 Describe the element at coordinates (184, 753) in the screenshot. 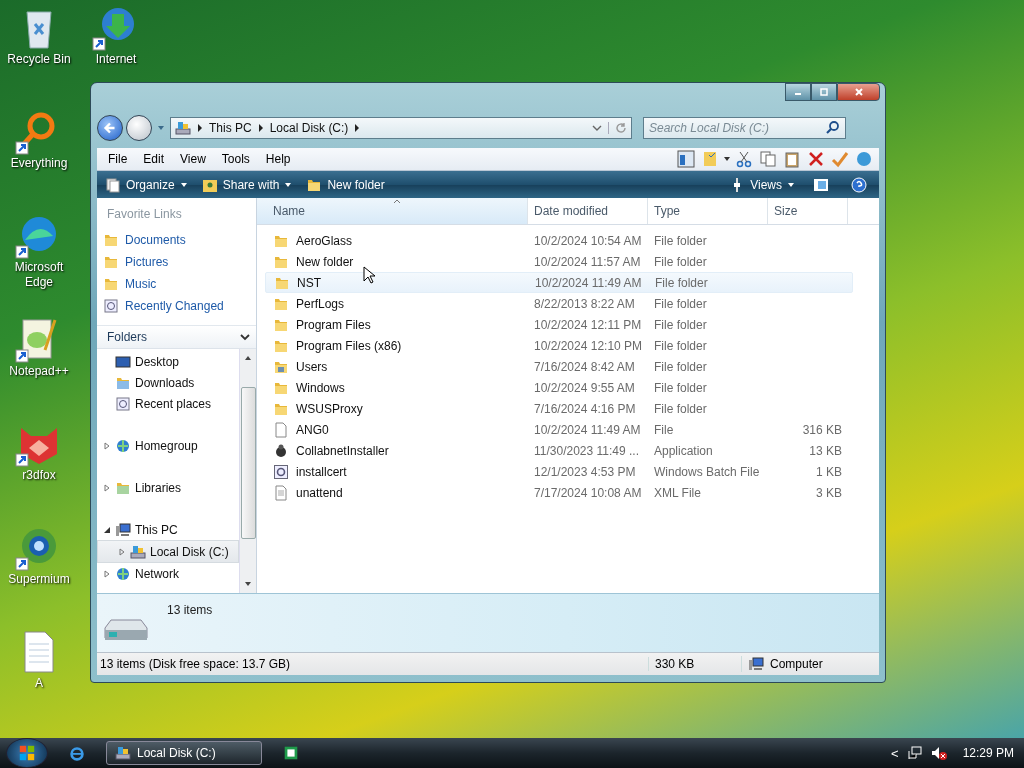

I see `taskbar-button: Local Disk (C:)` at that location.